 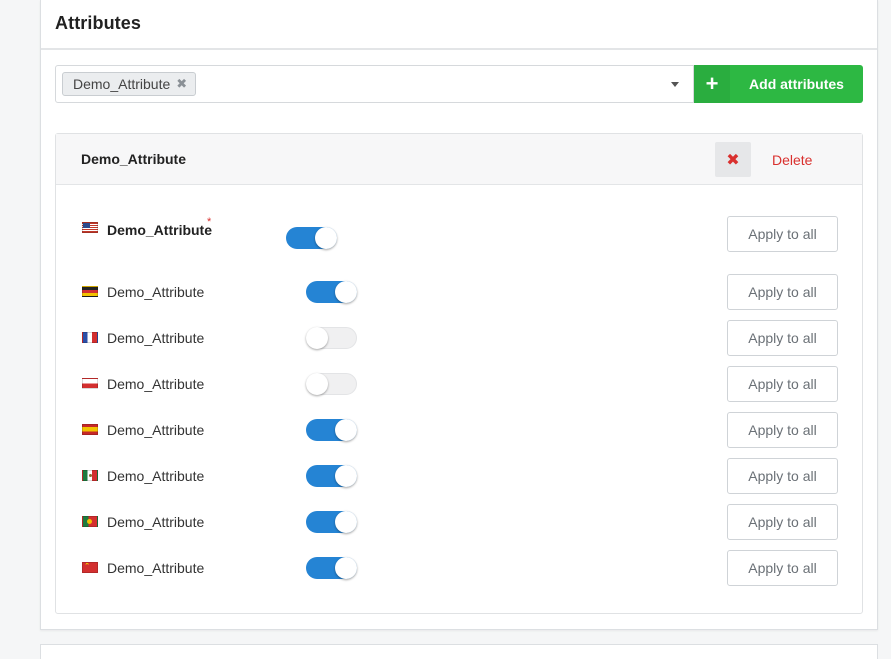 What do you see at coordinates (459, 159) in the screenshot?
I see `attribute-card-header: Demo_Attribute ✖ Delete` at bounding box center [459, 159].